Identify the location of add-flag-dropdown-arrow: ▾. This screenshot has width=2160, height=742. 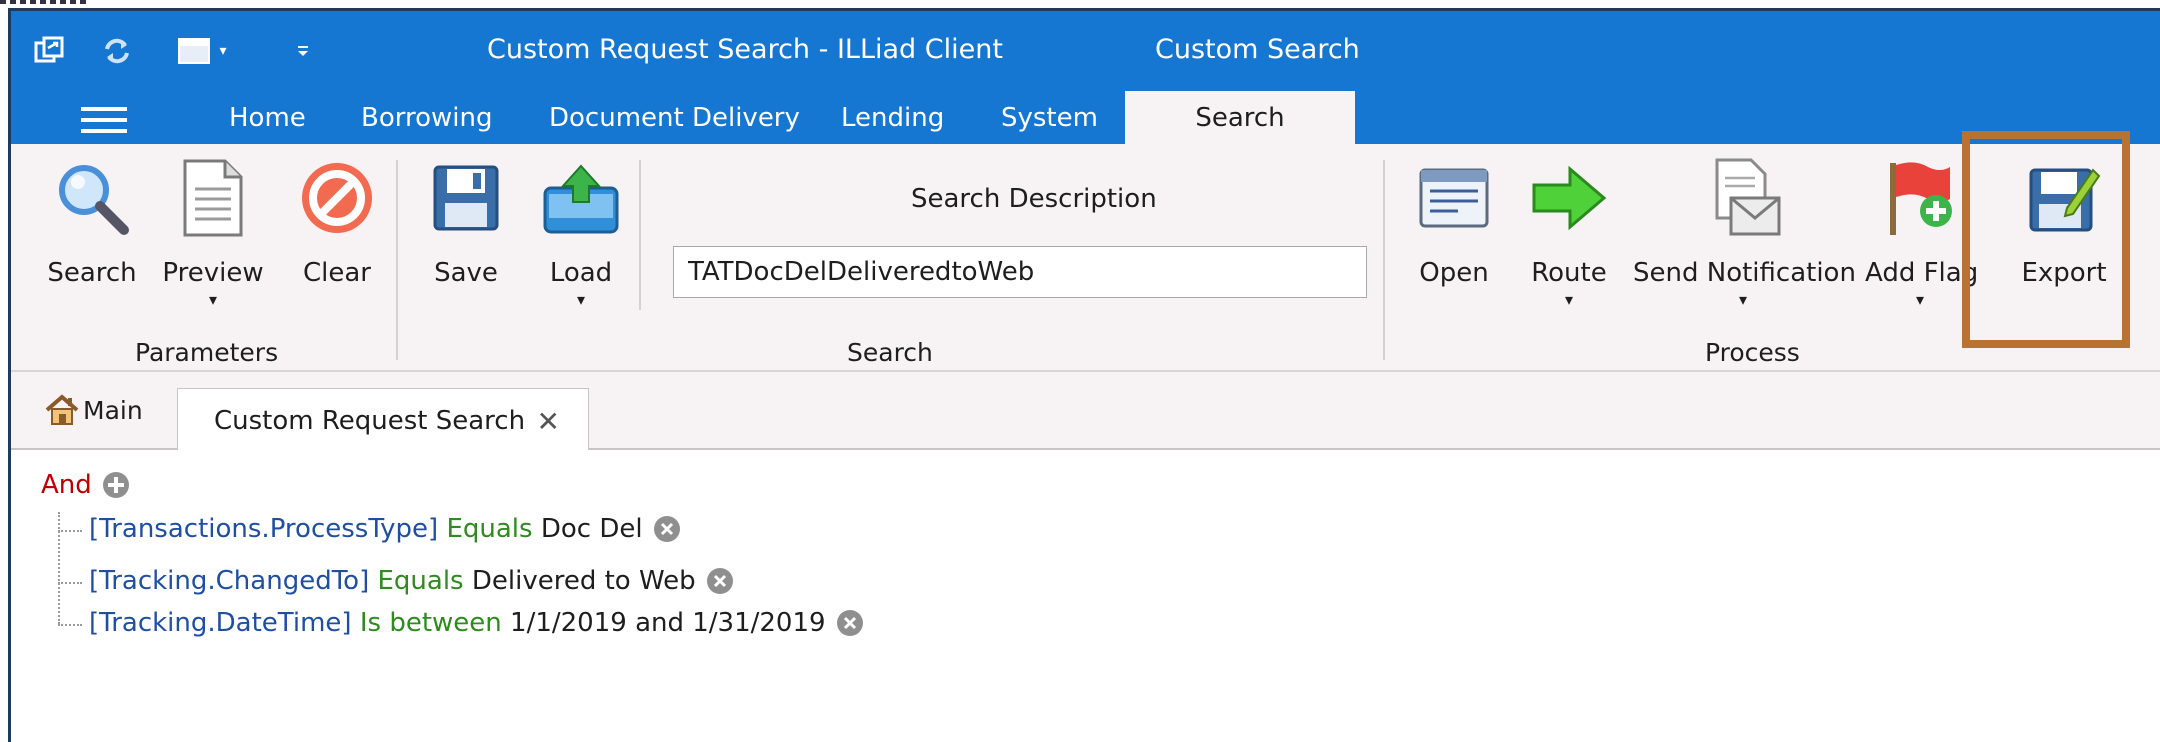
(1920, 299).